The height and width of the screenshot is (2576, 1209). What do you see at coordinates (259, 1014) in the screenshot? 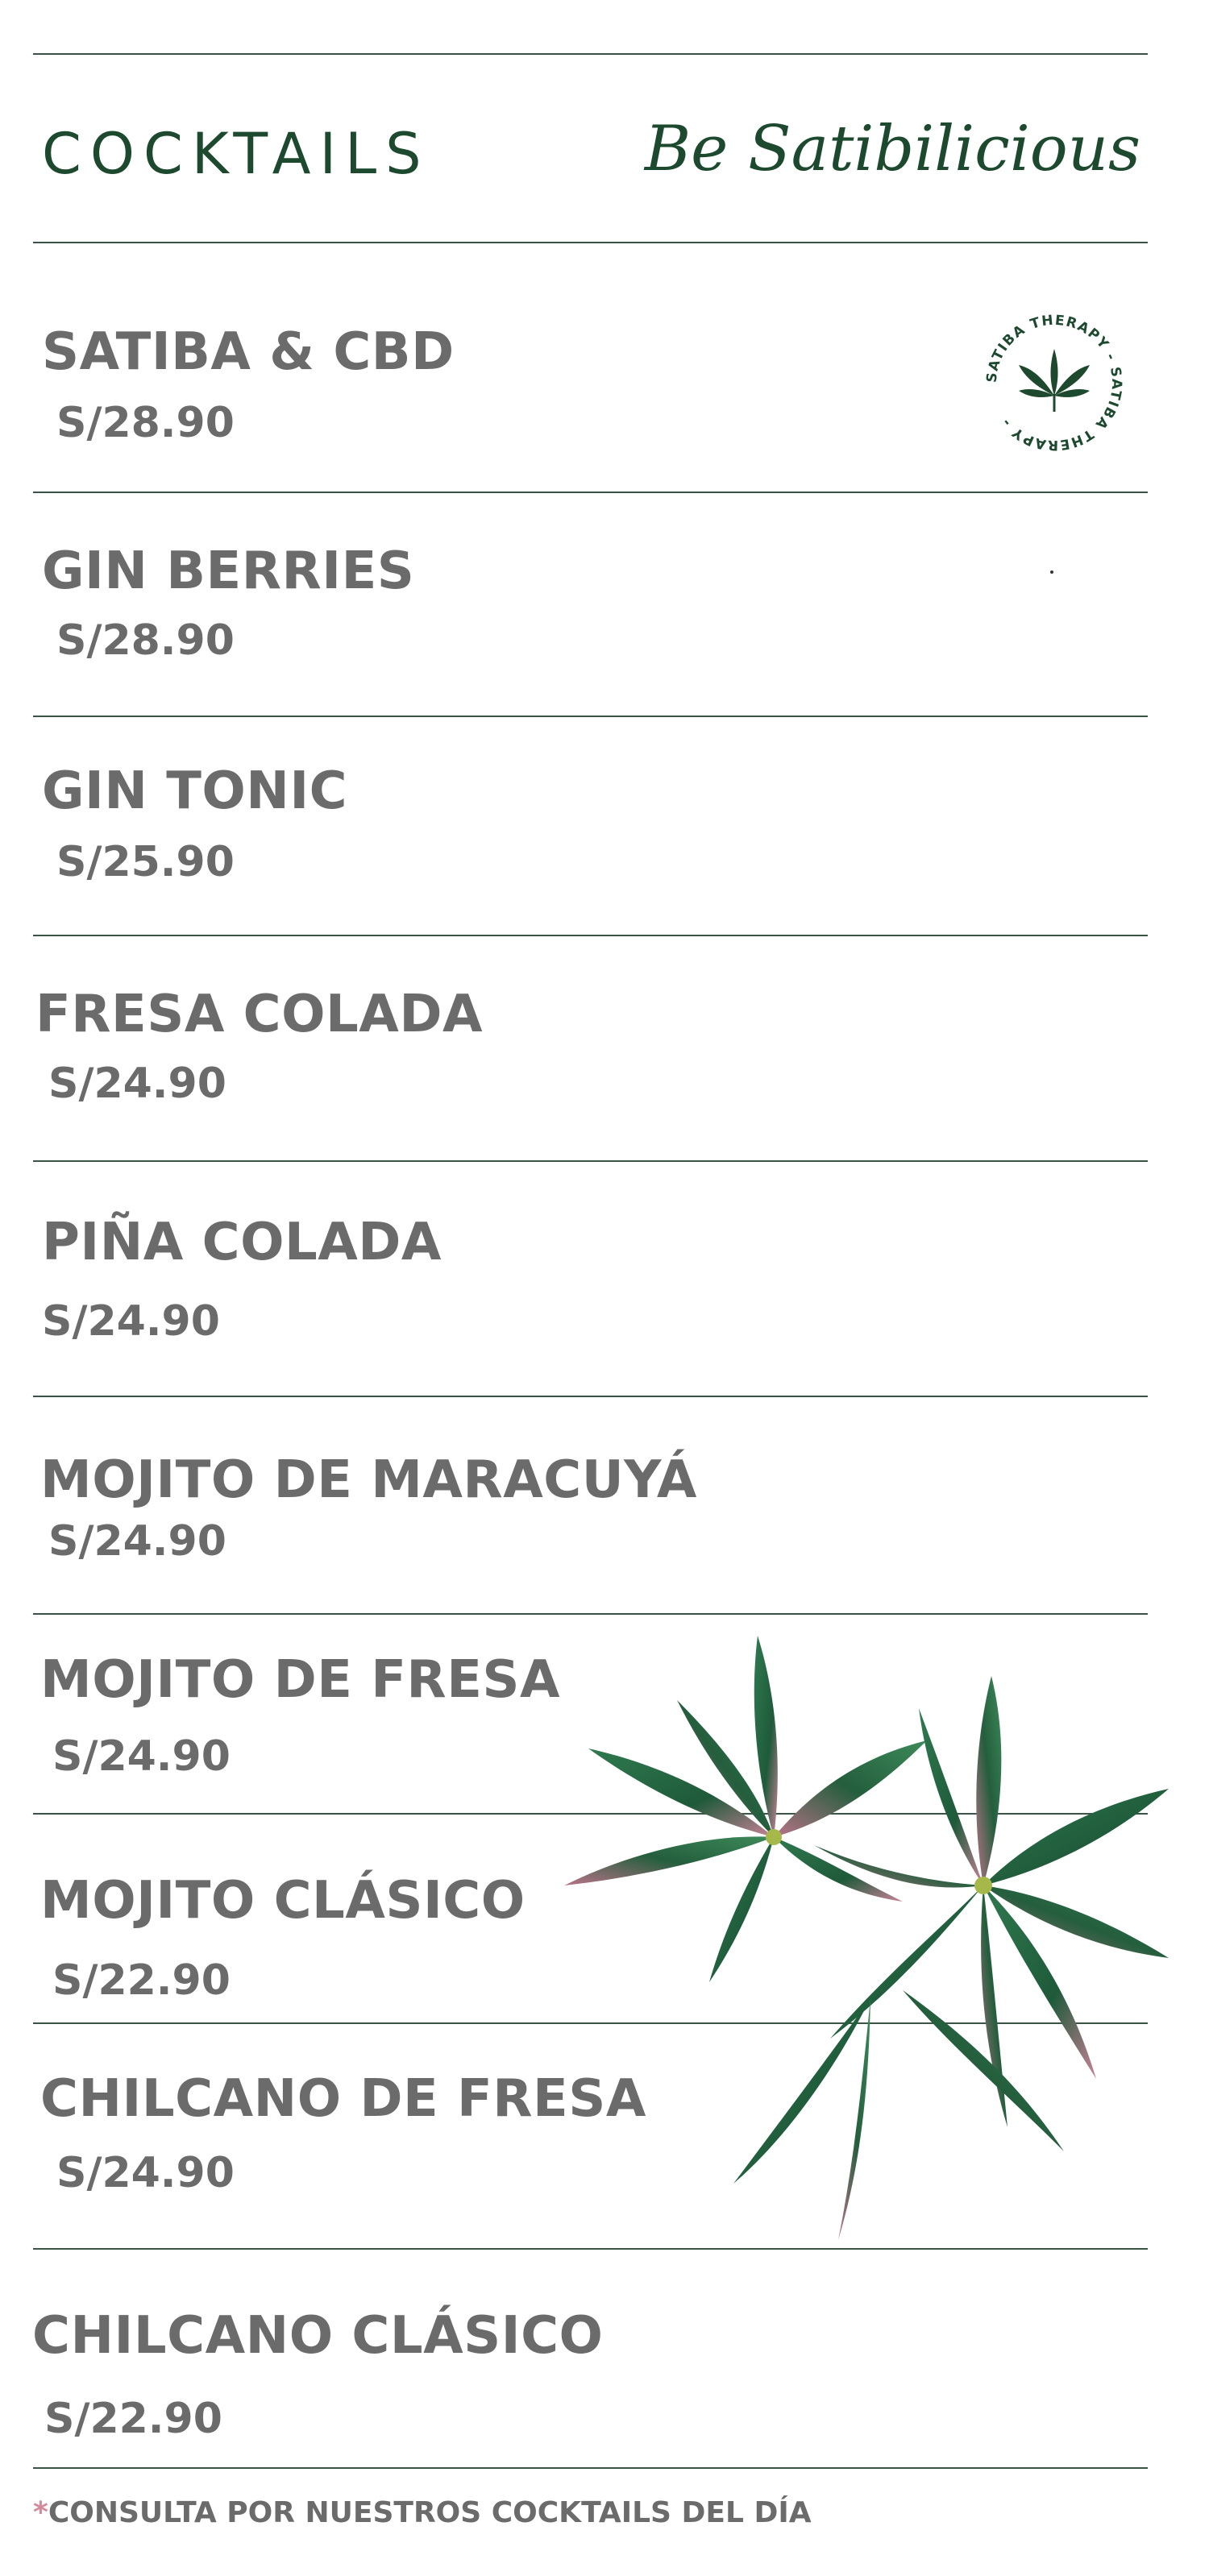
I see `menu-item-name: FRESA COLADA` at bounding box center [259, 1014].